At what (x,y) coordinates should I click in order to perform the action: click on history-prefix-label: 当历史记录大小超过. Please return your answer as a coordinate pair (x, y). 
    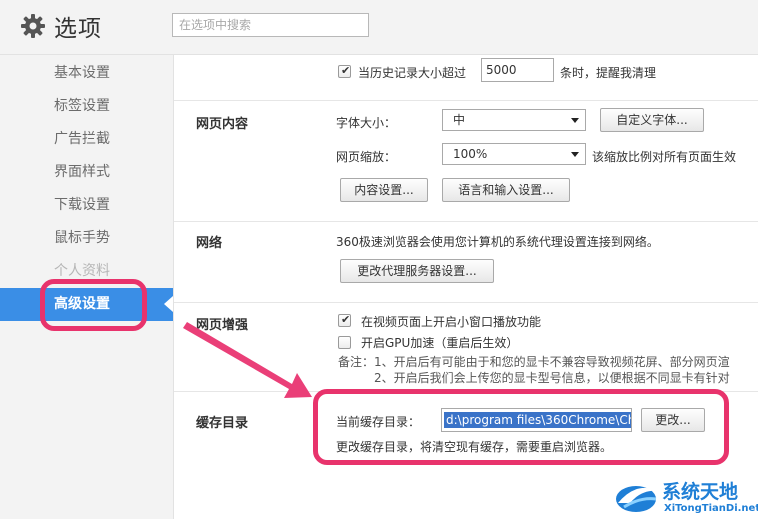
    Looking at the image, I should click on (412, 73).